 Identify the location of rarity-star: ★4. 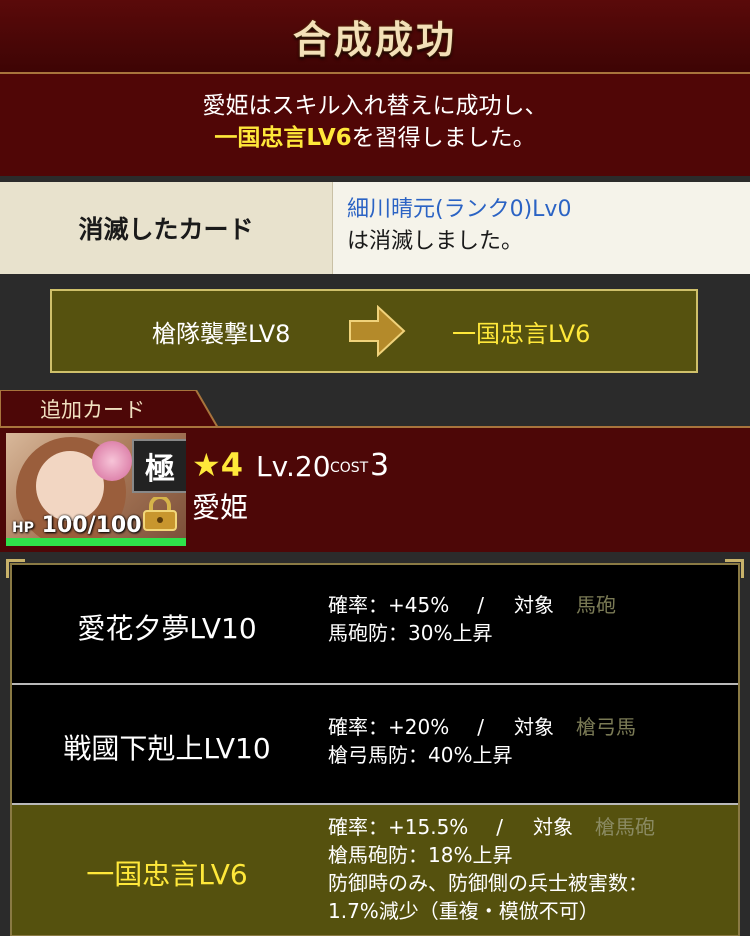
(217, 465).